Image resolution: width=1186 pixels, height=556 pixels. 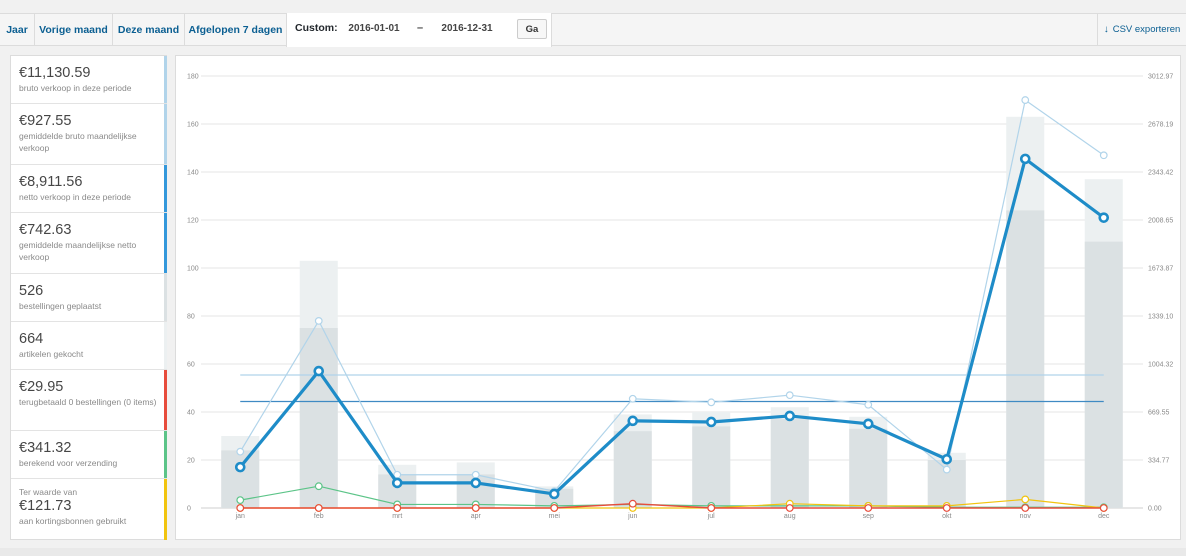 I want to click on y-left-tick-label: 160, so click(x=193, y=125).